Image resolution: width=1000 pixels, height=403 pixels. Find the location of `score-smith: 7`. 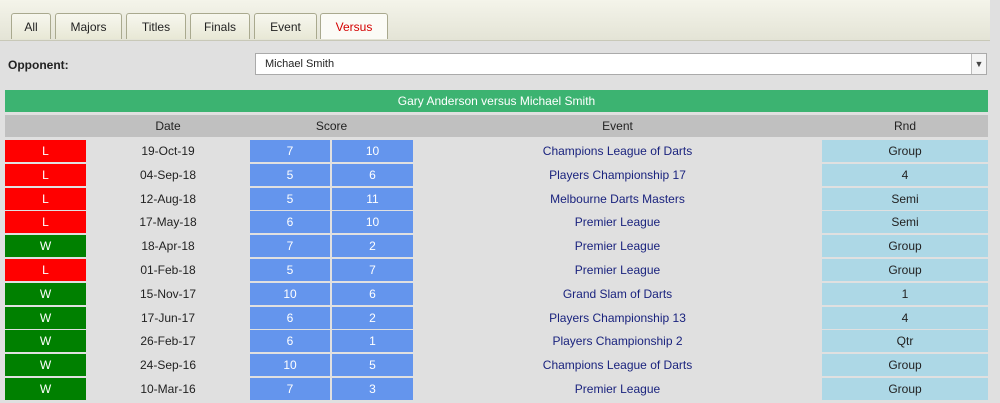

score-smith: 7 is located at coordinates (372, 270).